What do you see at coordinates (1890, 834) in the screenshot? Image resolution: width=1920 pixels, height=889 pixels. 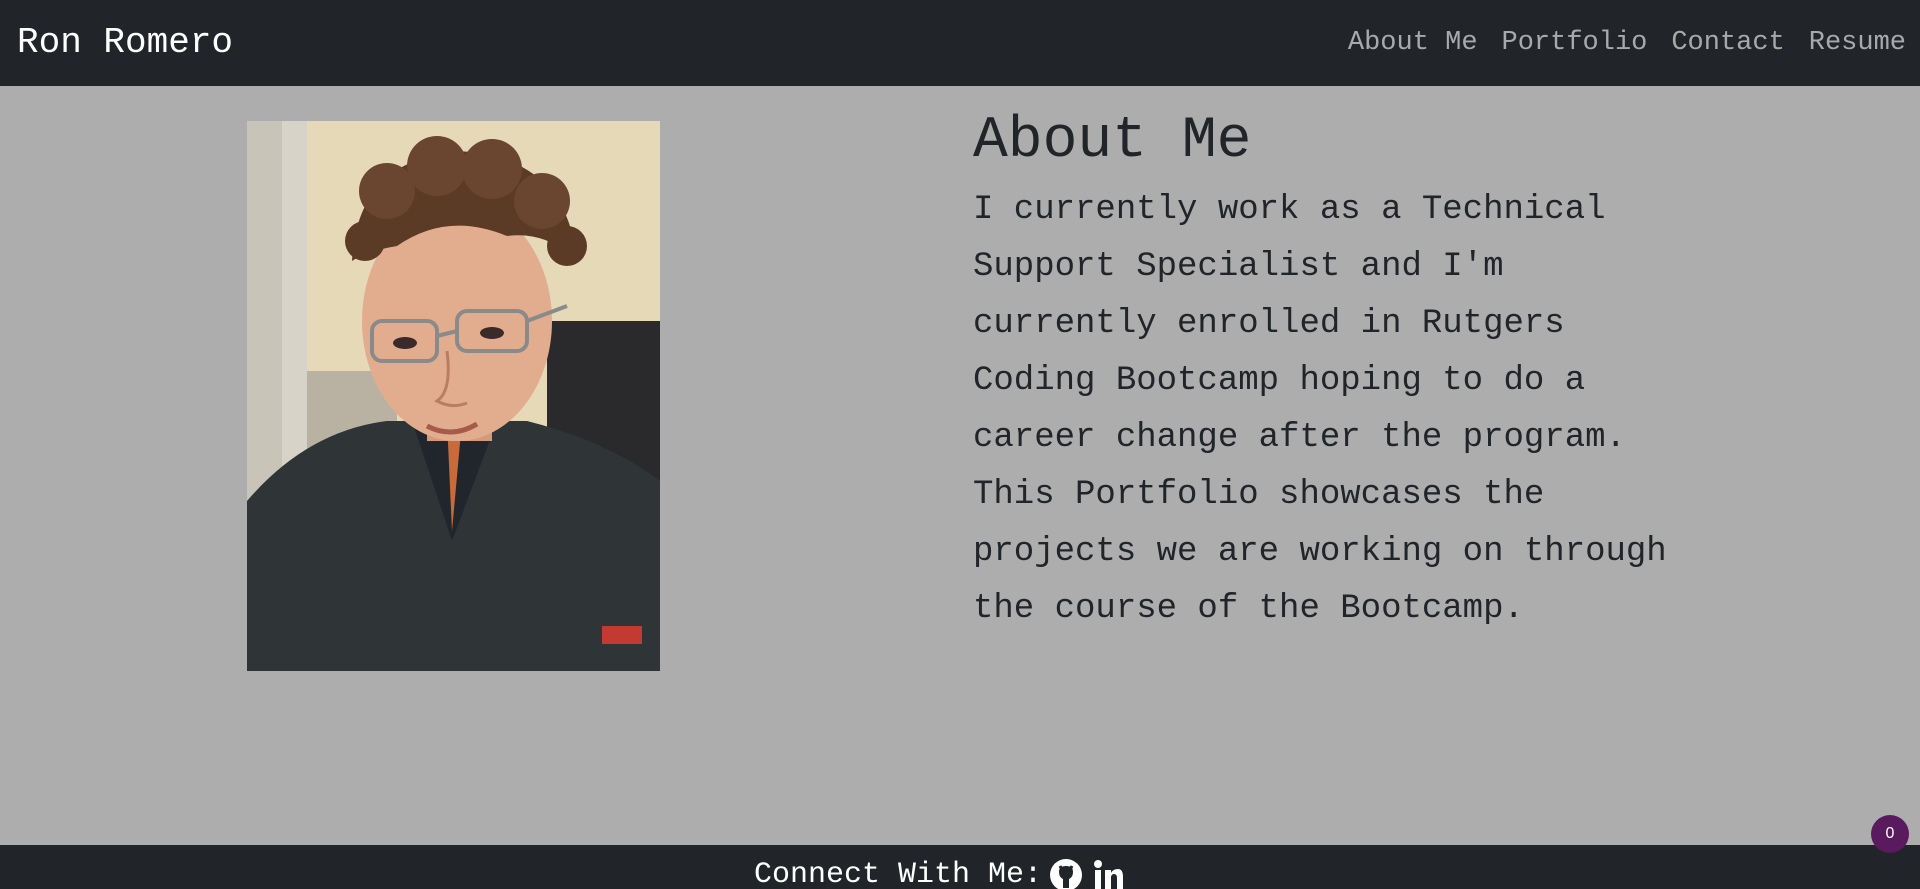 I see `notification-badge: 0` at bounding box center [1890, 834].